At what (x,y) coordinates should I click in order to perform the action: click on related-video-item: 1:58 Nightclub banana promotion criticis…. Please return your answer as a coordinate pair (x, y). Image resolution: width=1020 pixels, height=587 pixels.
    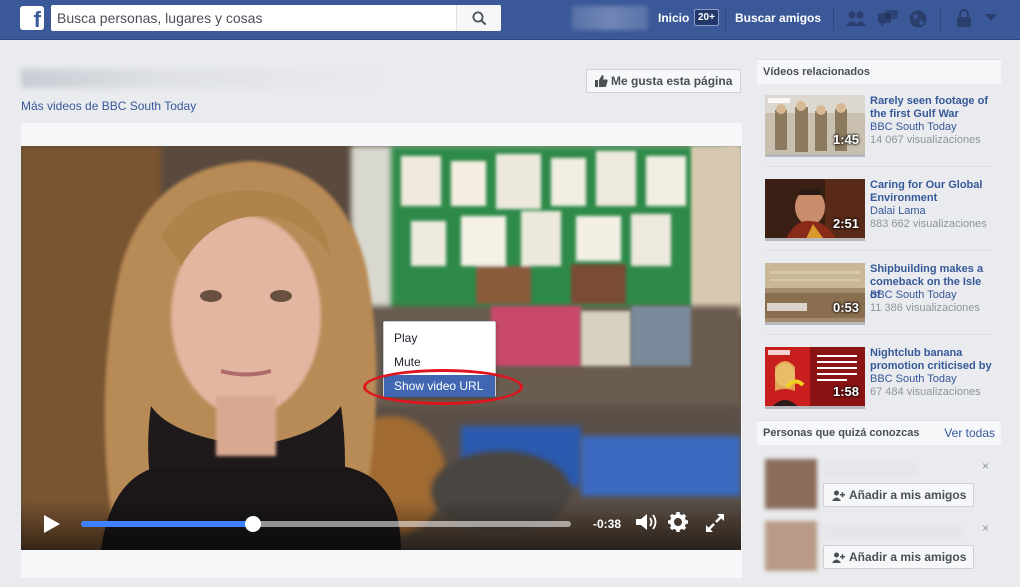
    Looking at the image, I should click on (879, 378).